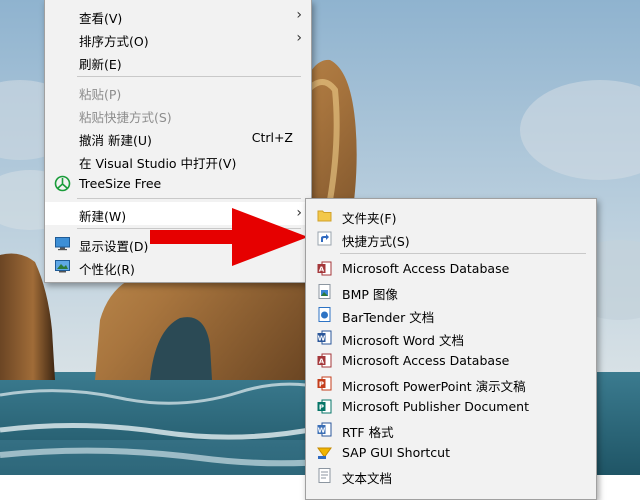  What do you see at coordinates (178, 114) in the screenshot?
I see `menu-item-paste-shortcut: 粘贴快捷方式(S)` at bounding box center [178, 114].